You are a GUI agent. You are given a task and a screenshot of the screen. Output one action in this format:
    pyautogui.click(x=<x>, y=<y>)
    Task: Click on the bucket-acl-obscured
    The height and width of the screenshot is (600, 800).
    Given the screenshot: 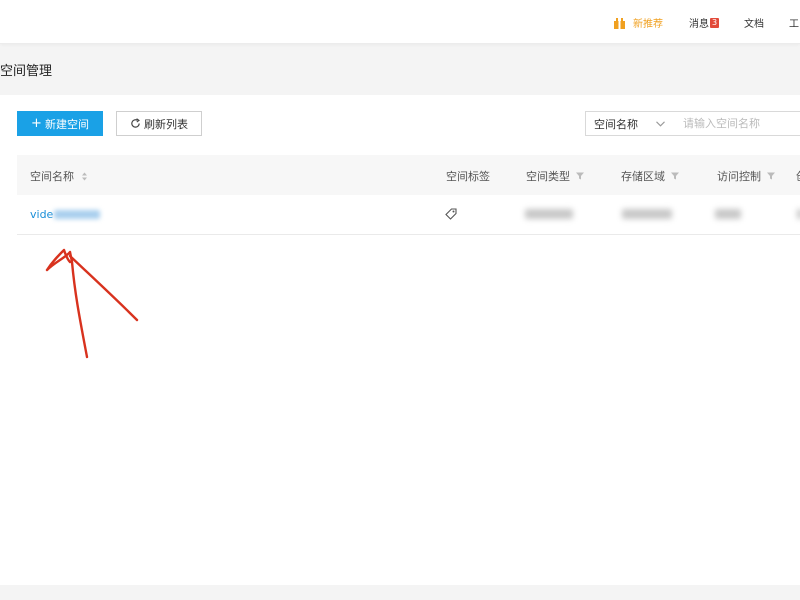 What is the action you would take?
    pyautogui.click(x=728, y=214)
    